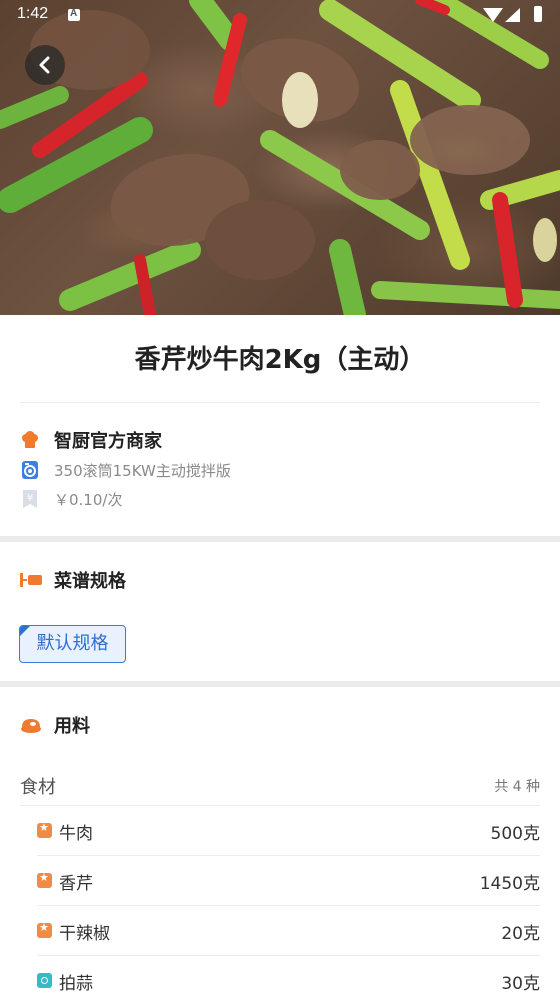  I want to click on circle-icon, so click(44, 980).